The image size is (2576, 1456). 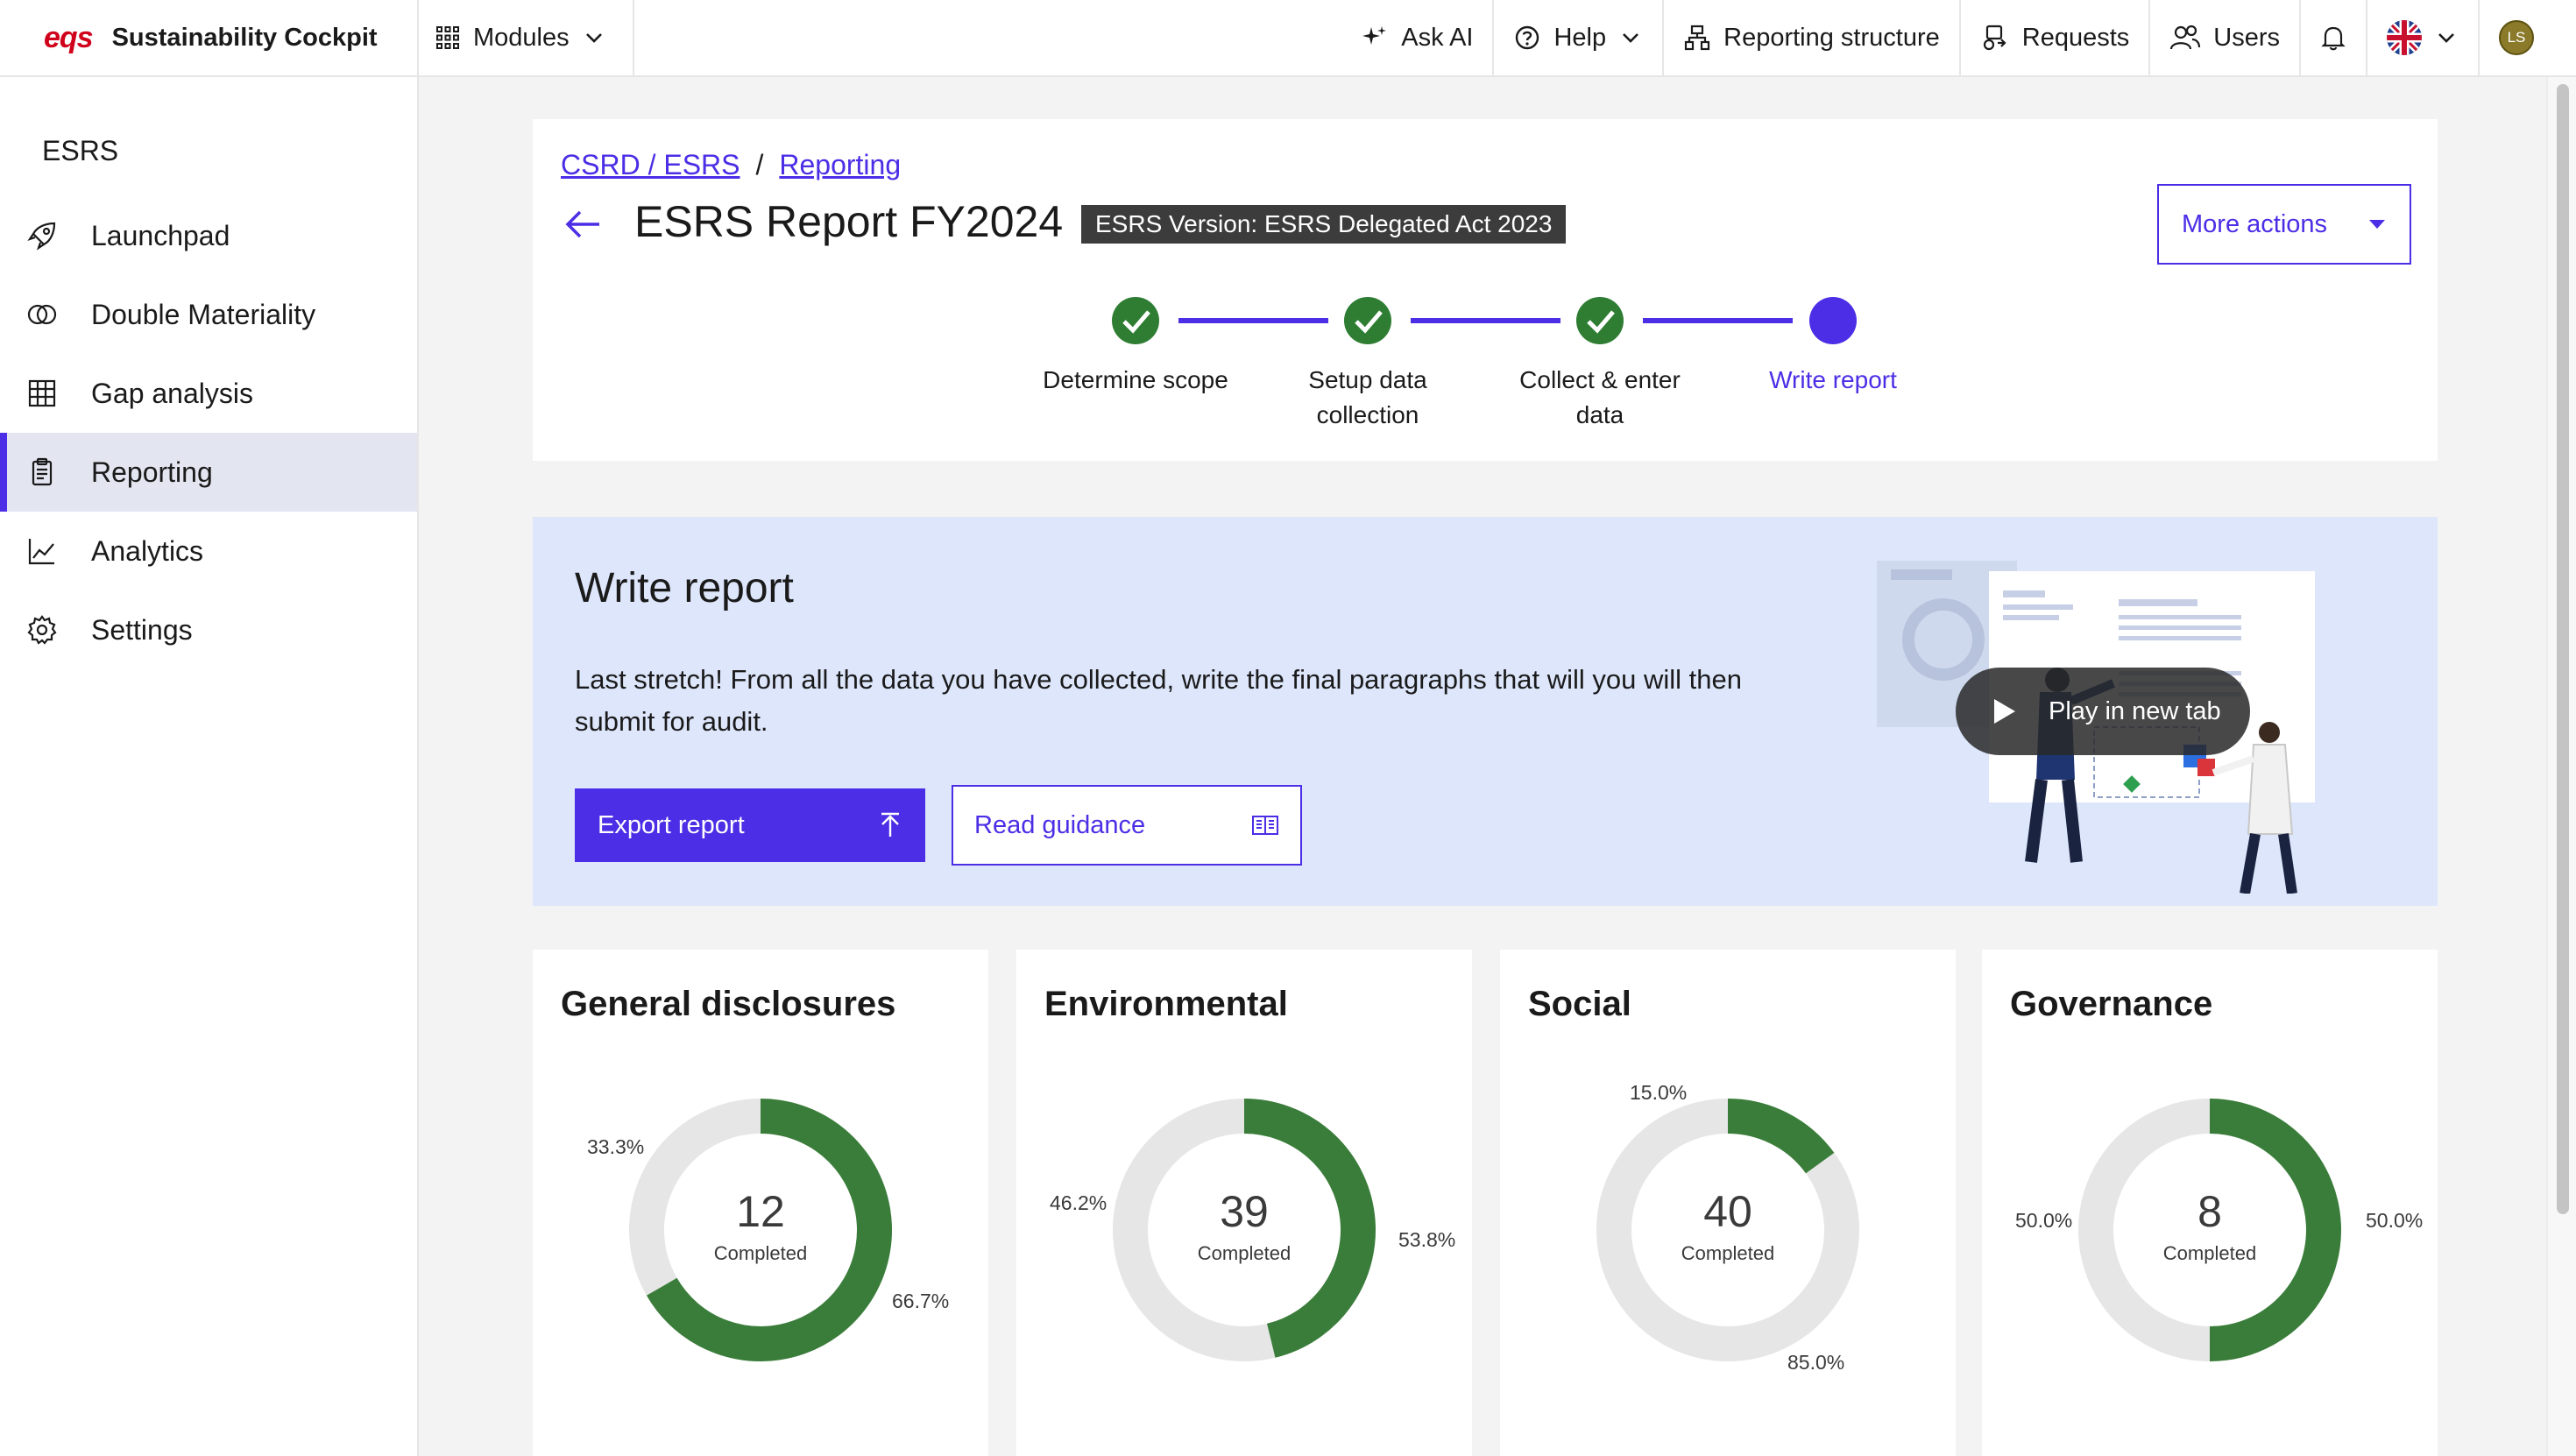 I want to click on card-title: Social, so click(x=1579, y=1004).